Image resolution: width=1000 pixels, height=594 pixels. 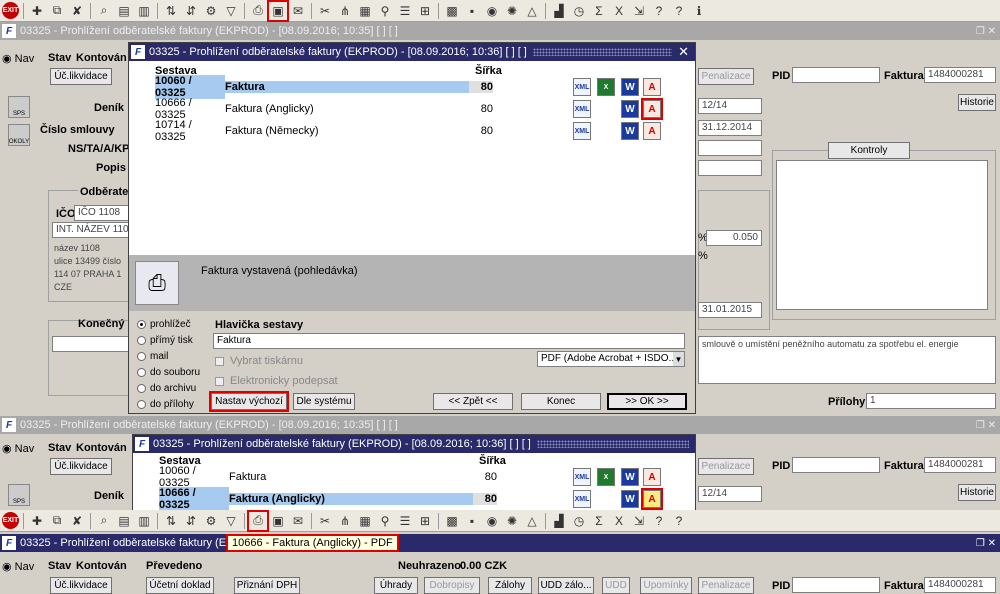 I want to click on radio-mail: mail, so click(x=152, y=356).